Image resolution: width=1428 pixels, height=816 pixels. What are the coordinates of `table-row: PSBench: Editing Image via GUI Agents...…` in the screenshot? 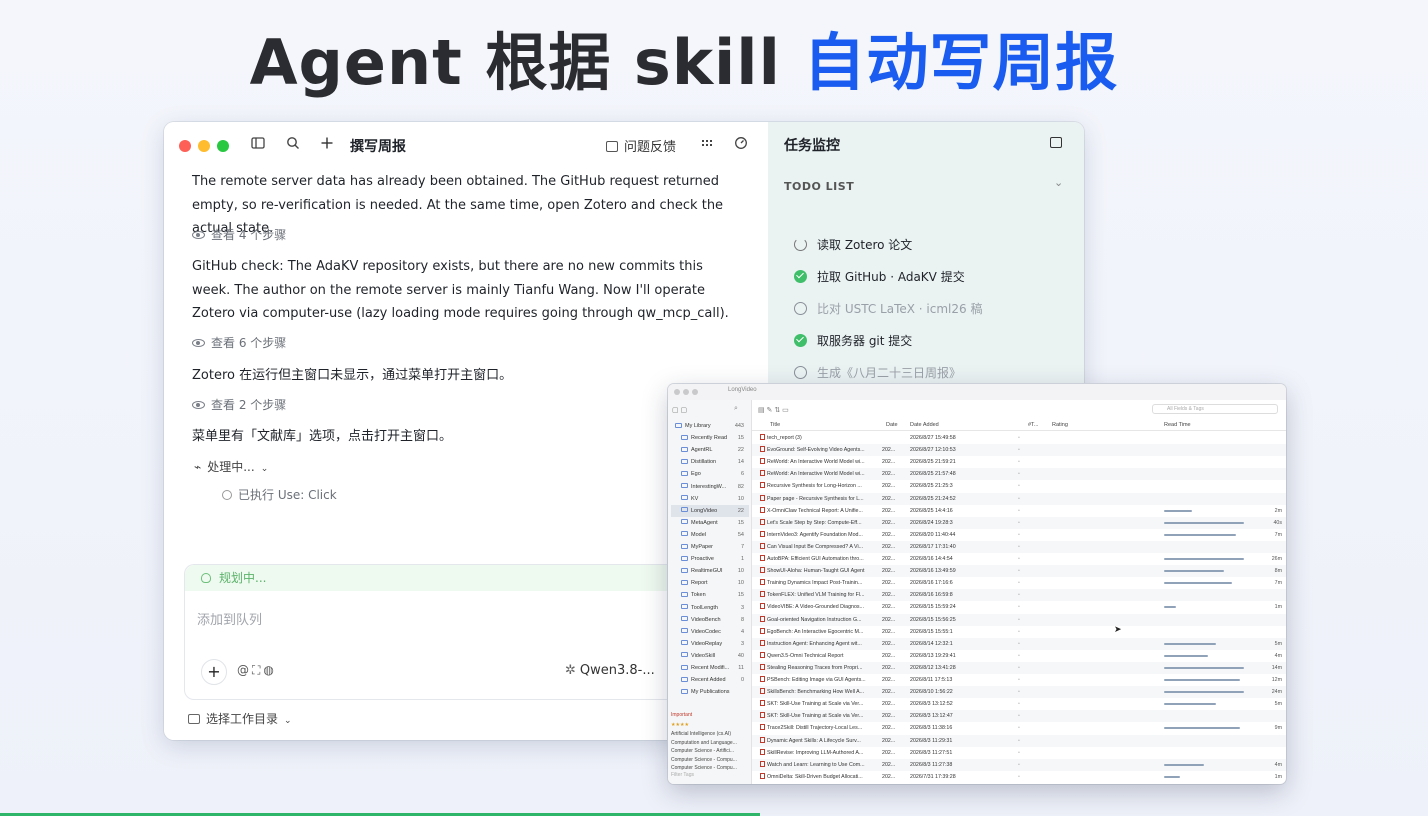 It's located at (1019, 680).